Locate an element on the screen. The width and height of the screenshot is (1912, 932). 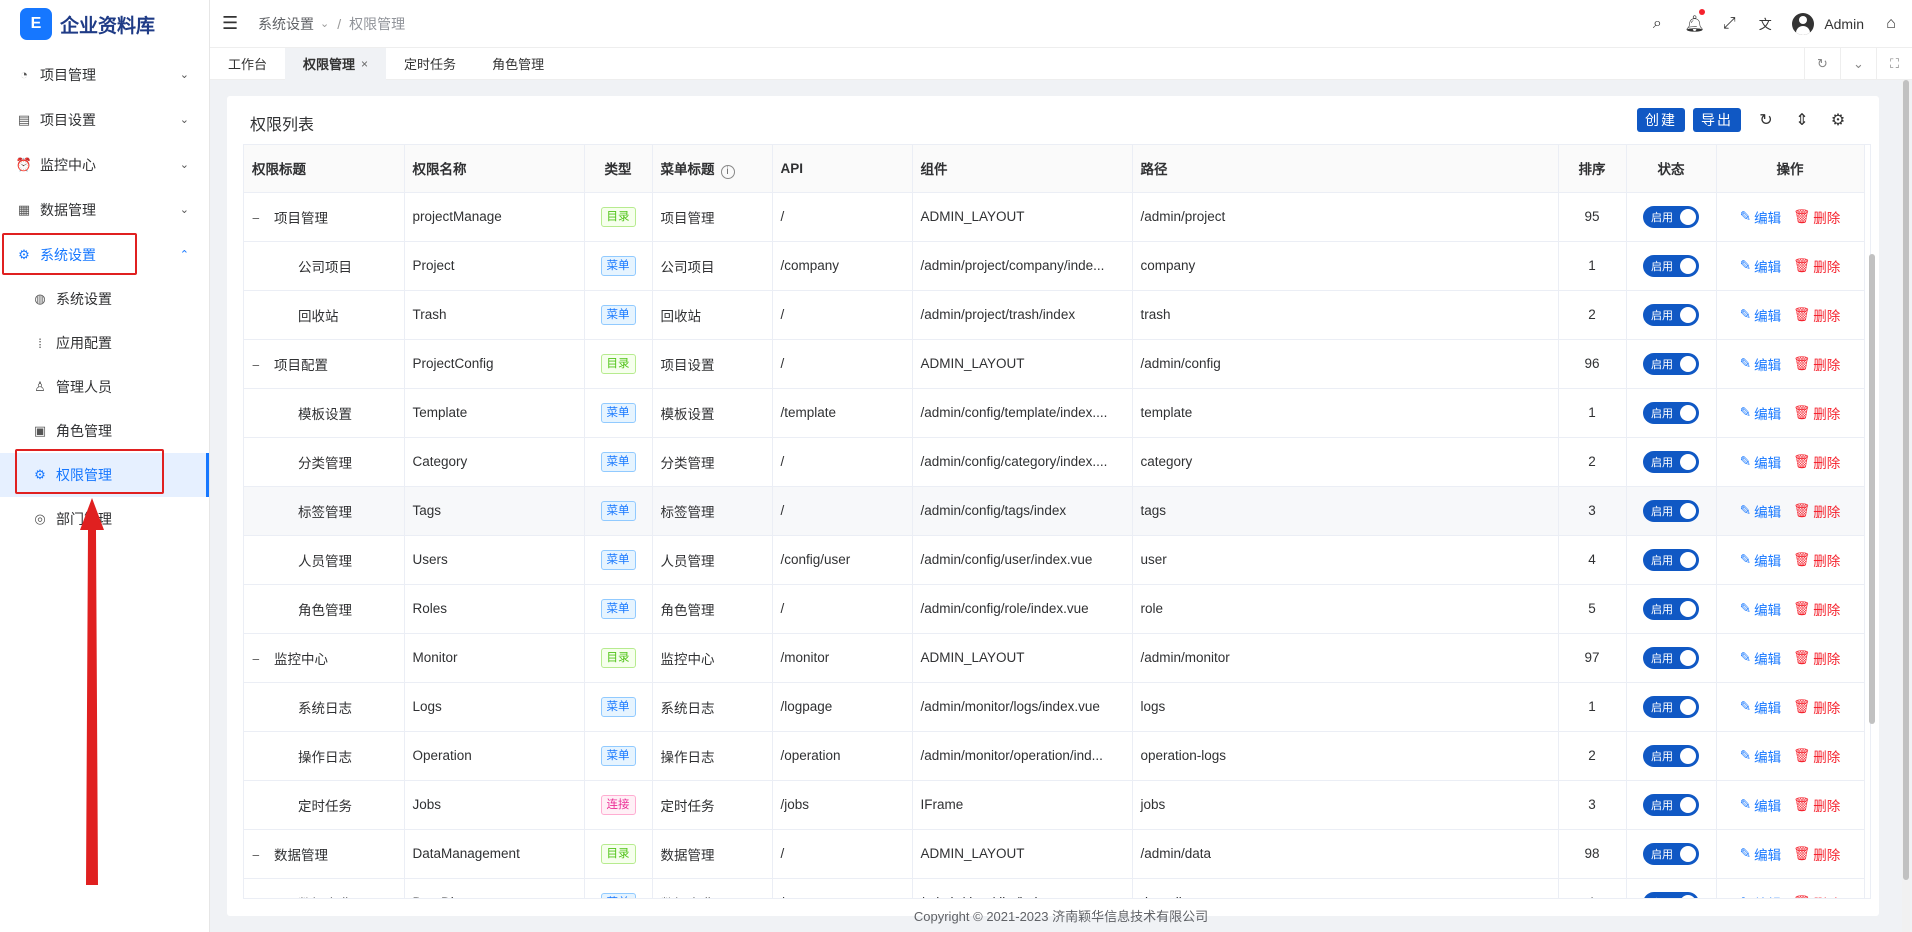
sidebar-group-system-settings: ⚙ 系统设置 ⌃ is located at coordinates (104, 254).